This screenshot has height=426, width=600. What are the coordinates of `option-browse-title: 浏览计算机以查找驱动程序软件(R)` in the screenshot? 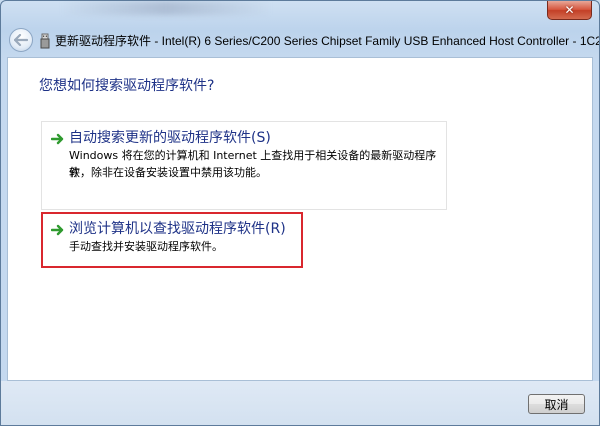 It's located at (177, 229).